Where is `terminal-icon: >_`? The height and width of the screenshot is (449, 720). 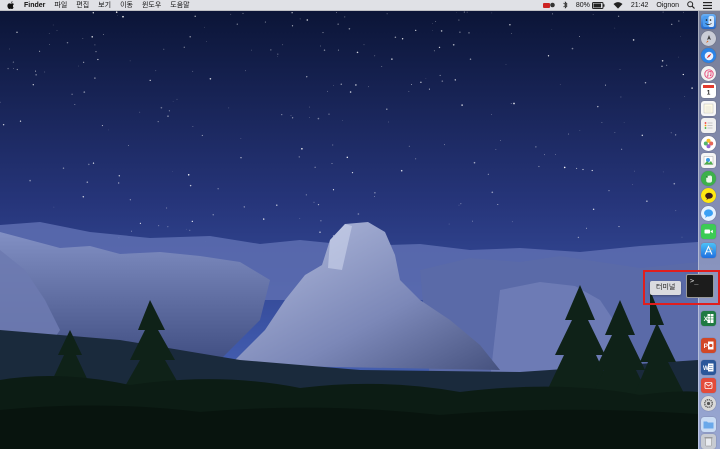
terminal-icon: >_ is located at coordinates (700, 286).